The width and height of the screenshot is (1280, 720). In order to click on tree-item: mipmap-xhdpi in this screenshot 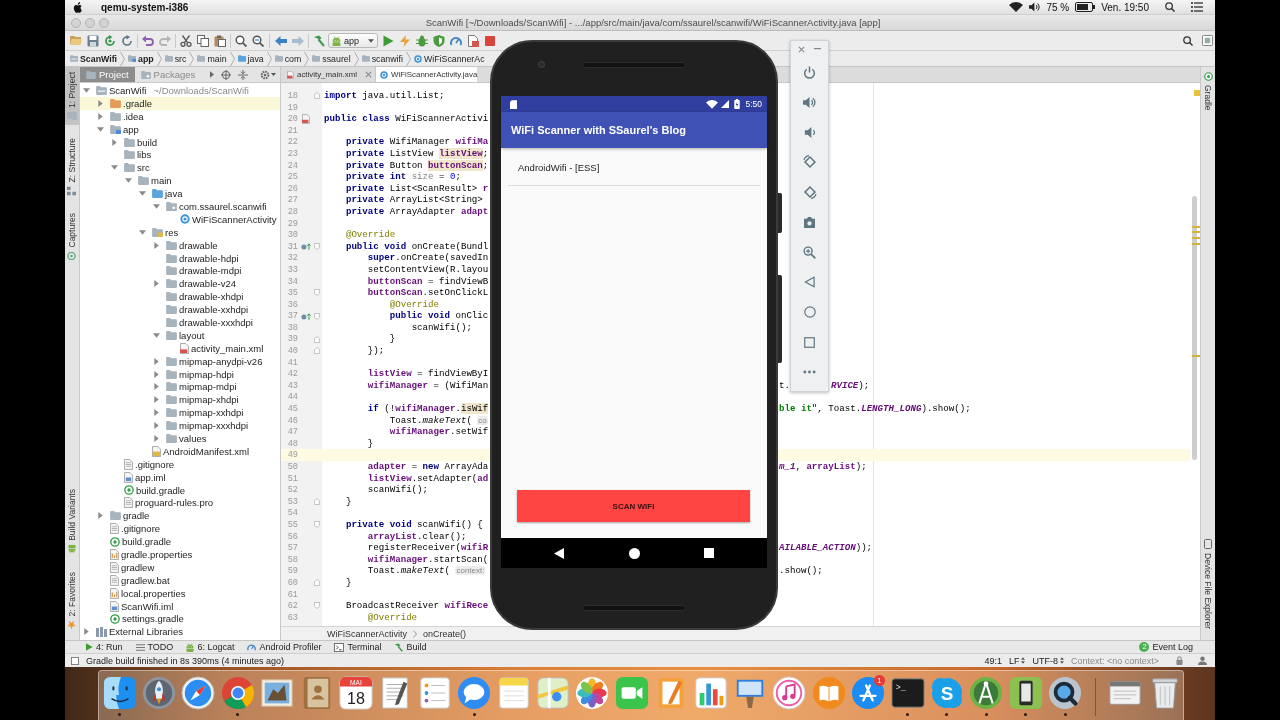, I will do `click(180, 400)`.